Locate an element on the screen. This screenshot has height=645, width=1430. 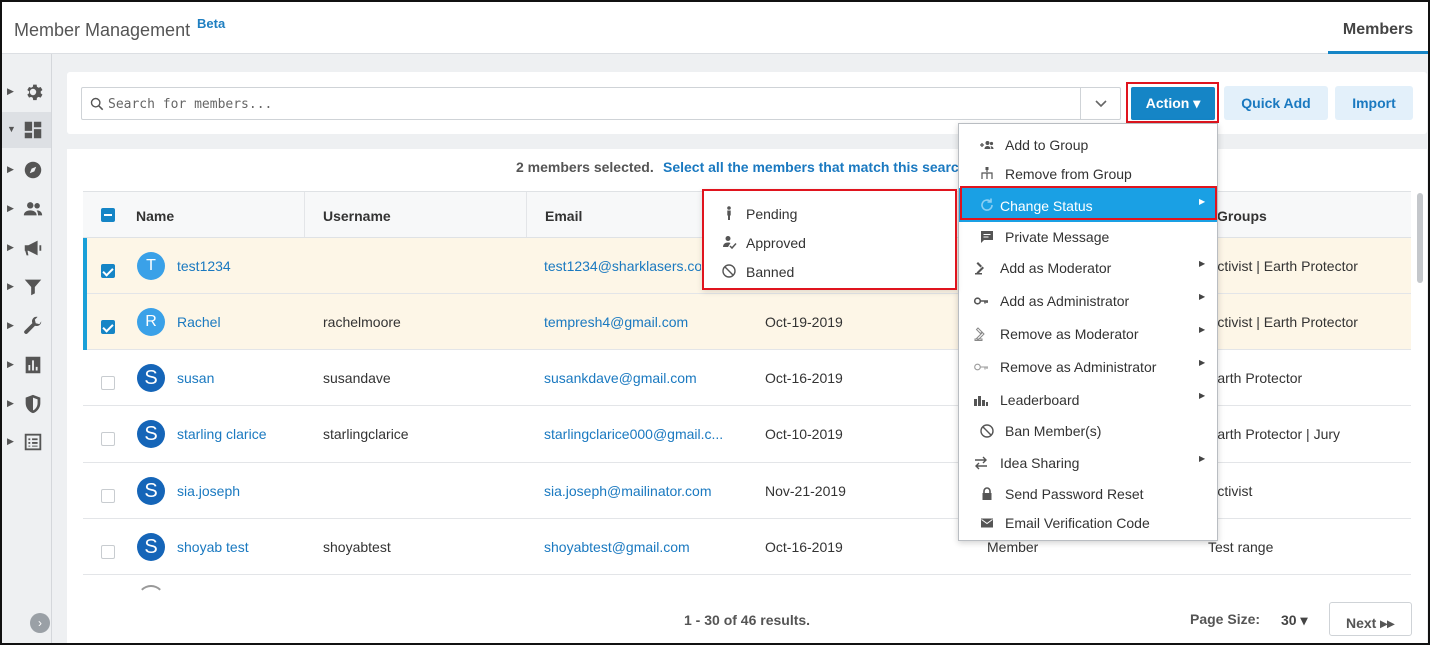
ban-icon is located at coordinates (729, 271).